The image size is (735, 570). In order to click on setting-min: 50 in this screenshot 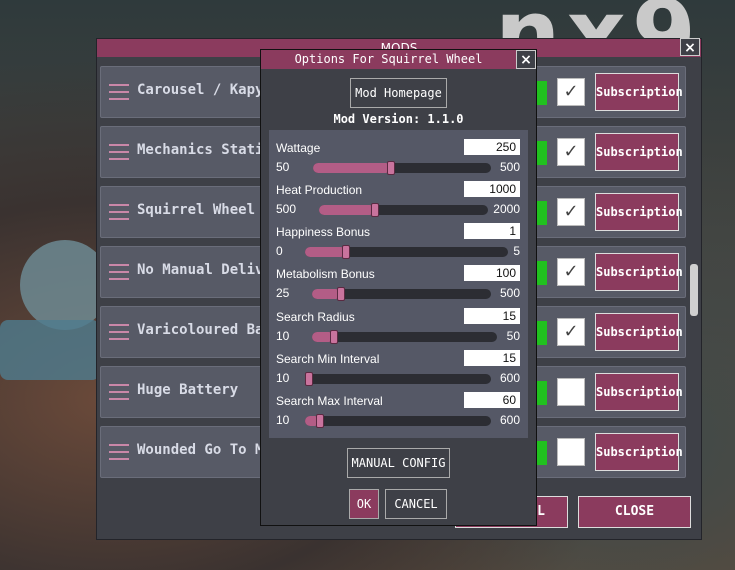, I will do `click(283, 167)`.